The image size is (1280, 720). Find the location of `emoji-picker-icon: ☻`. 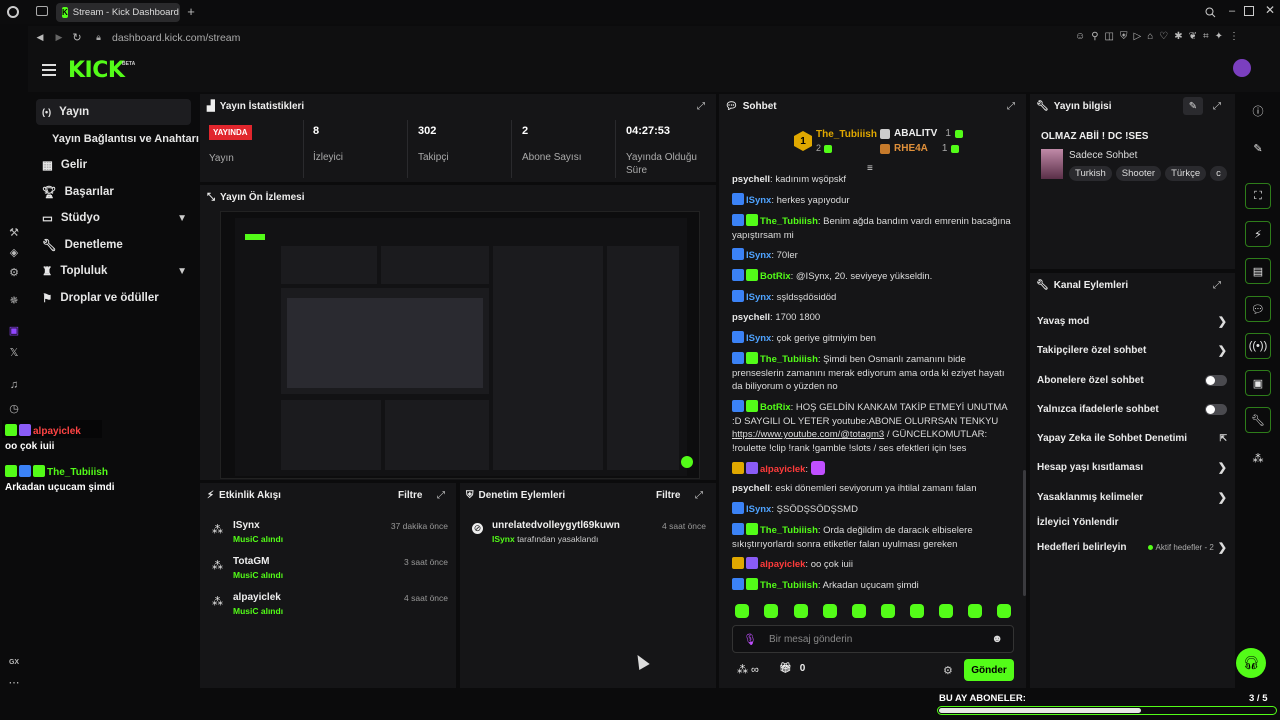

emoji-picker-icon: ☻ is located at coordinates (997, 639).